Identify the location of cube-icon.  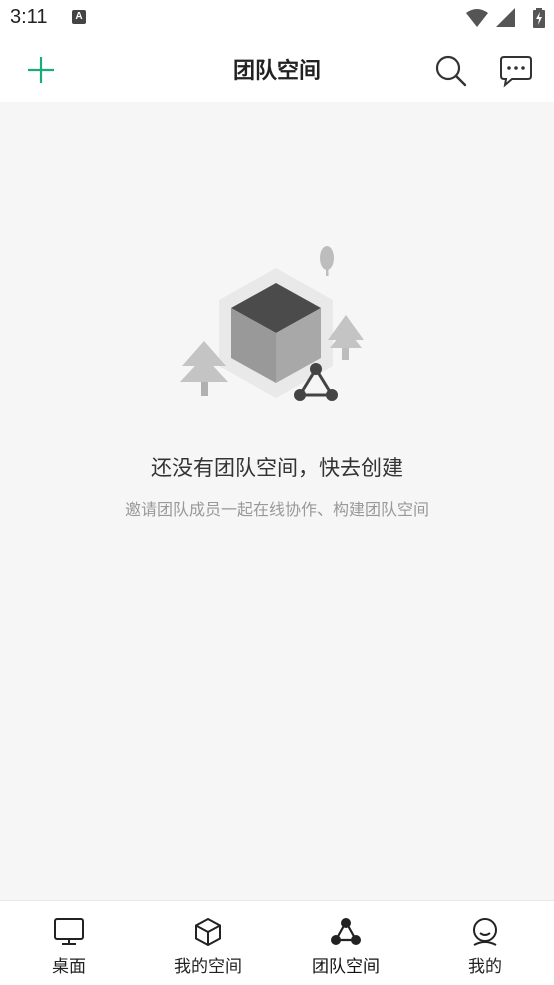
(208, 932).